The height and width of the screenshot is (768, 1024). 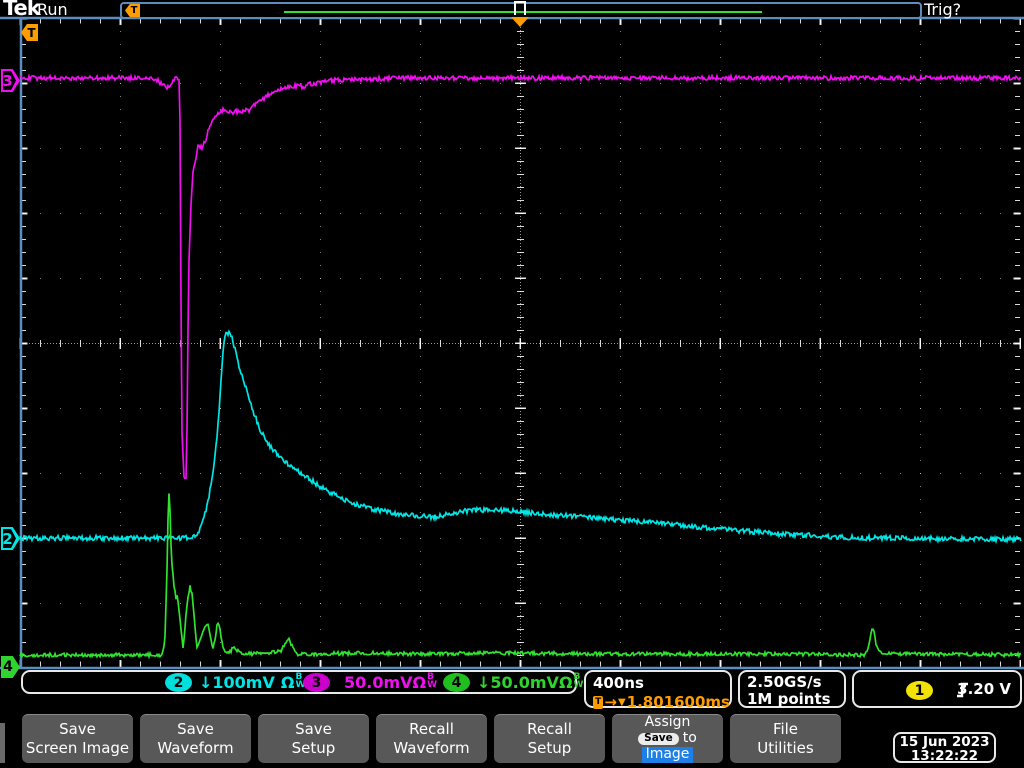 I want to click on ch2-scale: ↓100mV, so click(x=237, y=682).